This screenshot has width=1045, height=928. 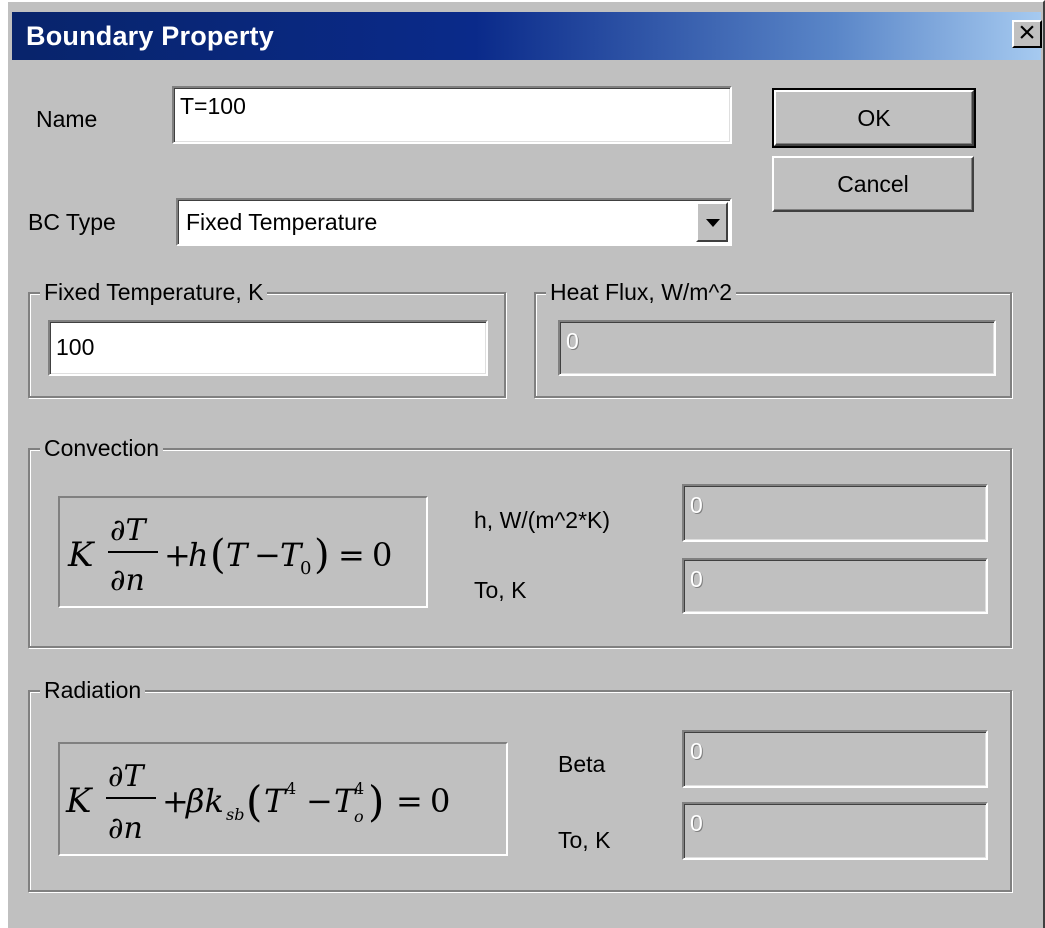 I want to click on window-title: Boundary Property, so click(x=150, y=36).